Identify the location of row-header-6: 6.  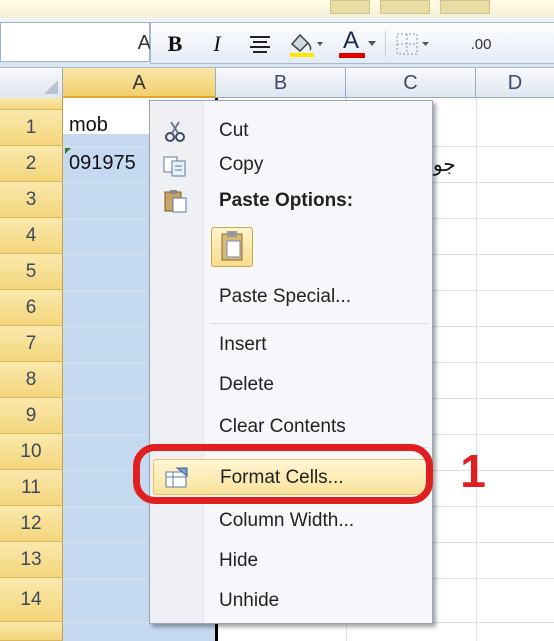
(31, 308).